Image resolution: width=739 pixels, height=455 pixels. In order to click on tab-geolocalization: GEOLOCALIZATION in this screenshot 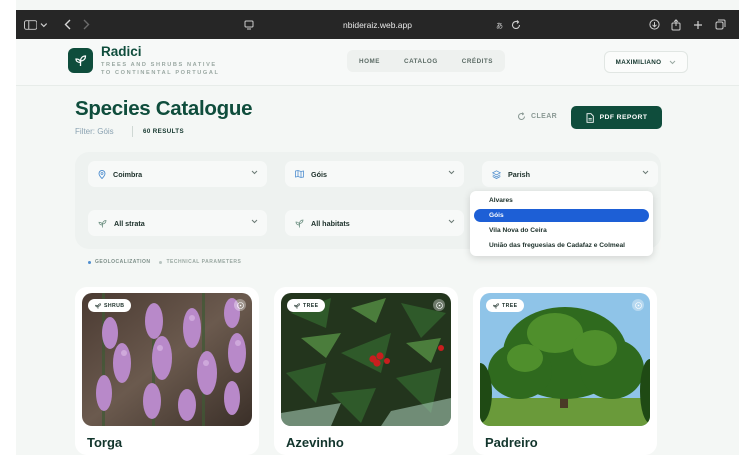, I will do `click(119, 262)`.